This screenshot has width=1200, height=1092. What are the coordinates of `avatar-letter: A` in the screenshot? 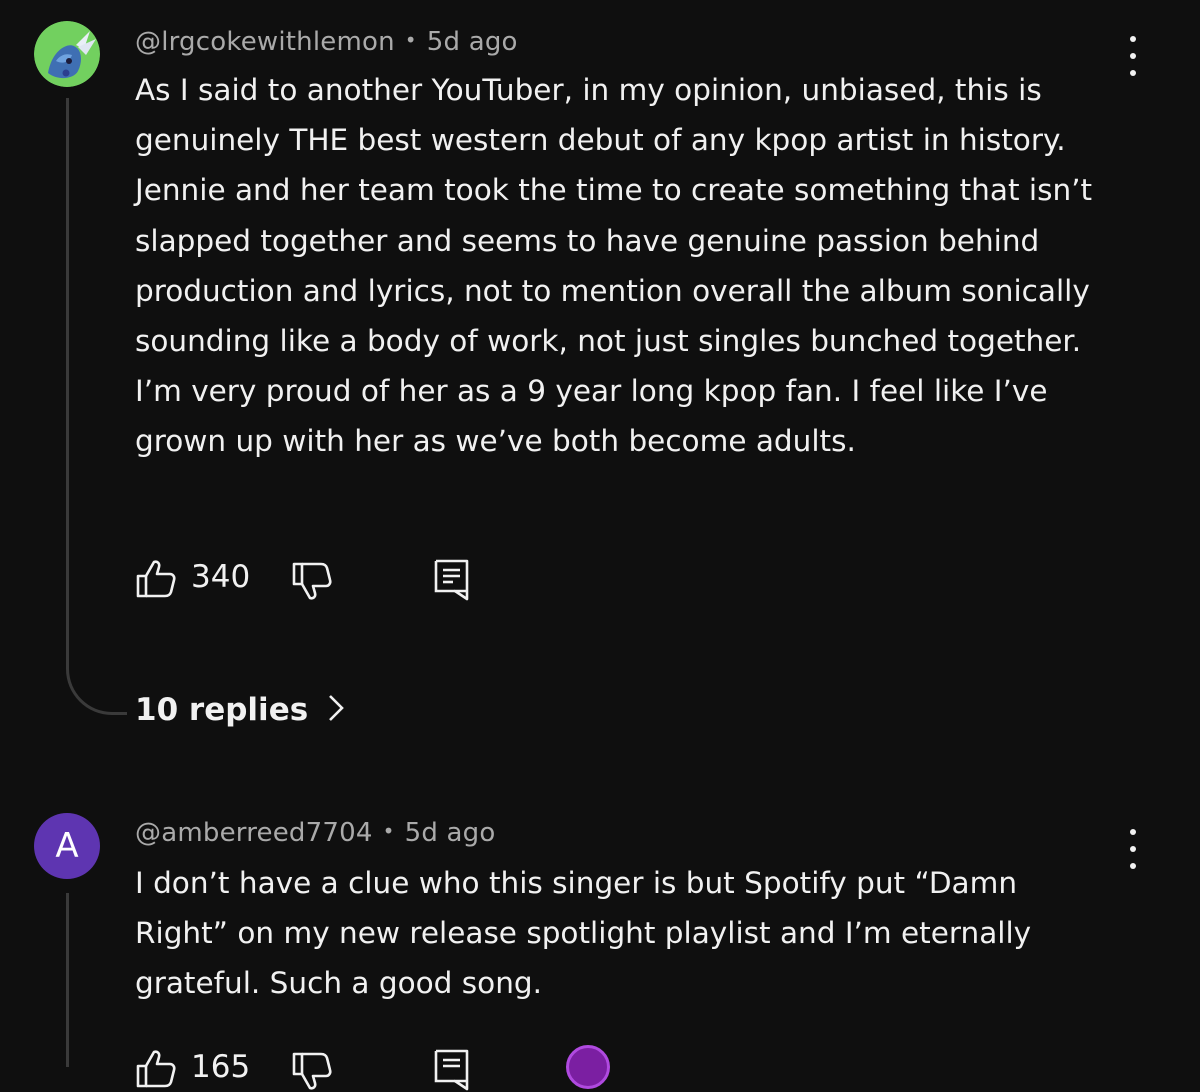 It's located at (67, 846).